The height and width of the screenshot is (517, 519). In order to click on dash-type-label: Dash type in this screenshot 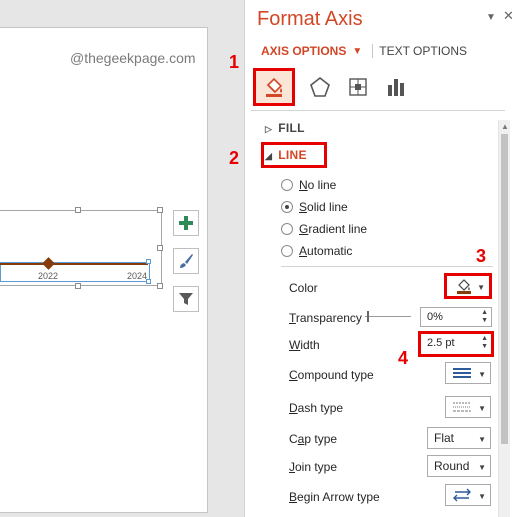, I will do `click(316, 408)`.